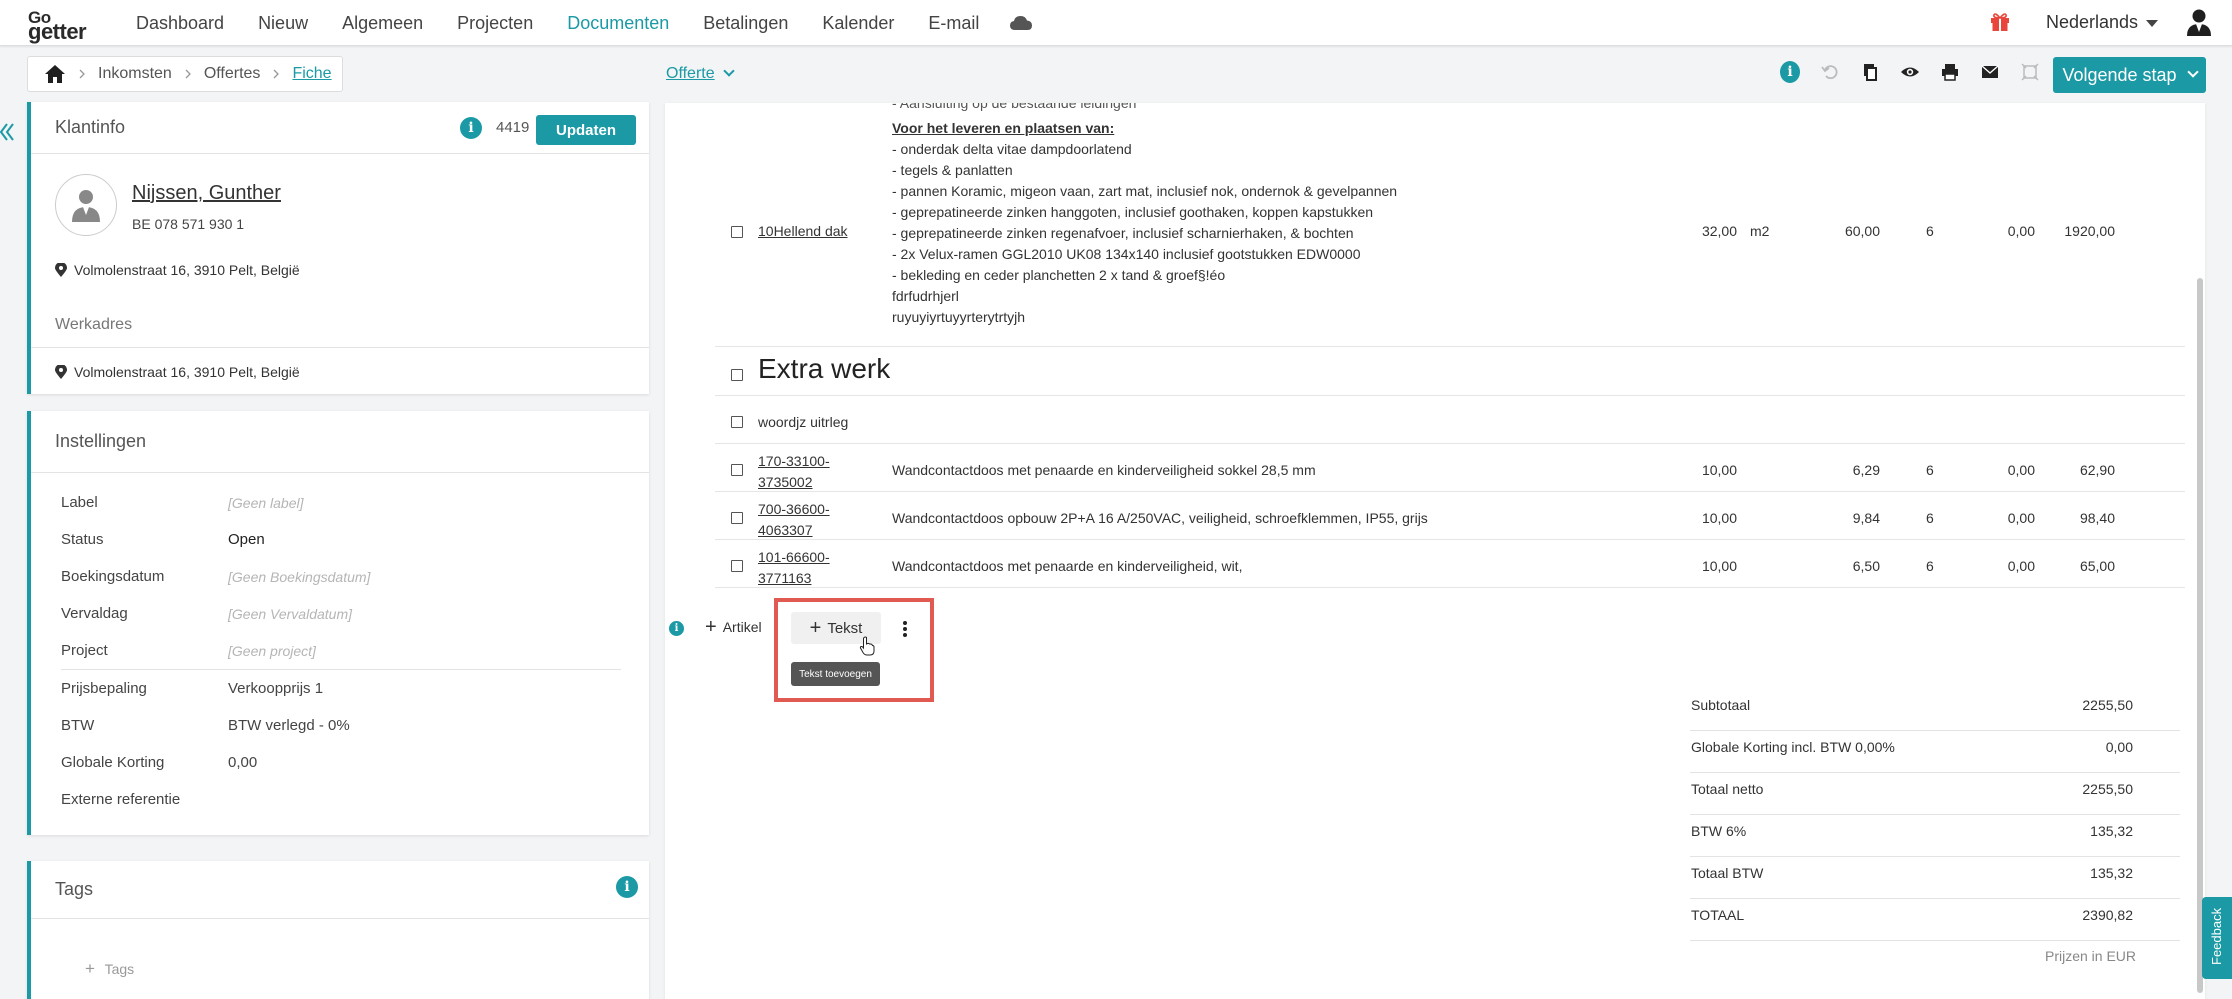 This screenshot has height=999, width=2232. What do you see at coordinates (1990, 72) in the screenshot?
I see `mail-icon` at bounding box center [1990, 72].